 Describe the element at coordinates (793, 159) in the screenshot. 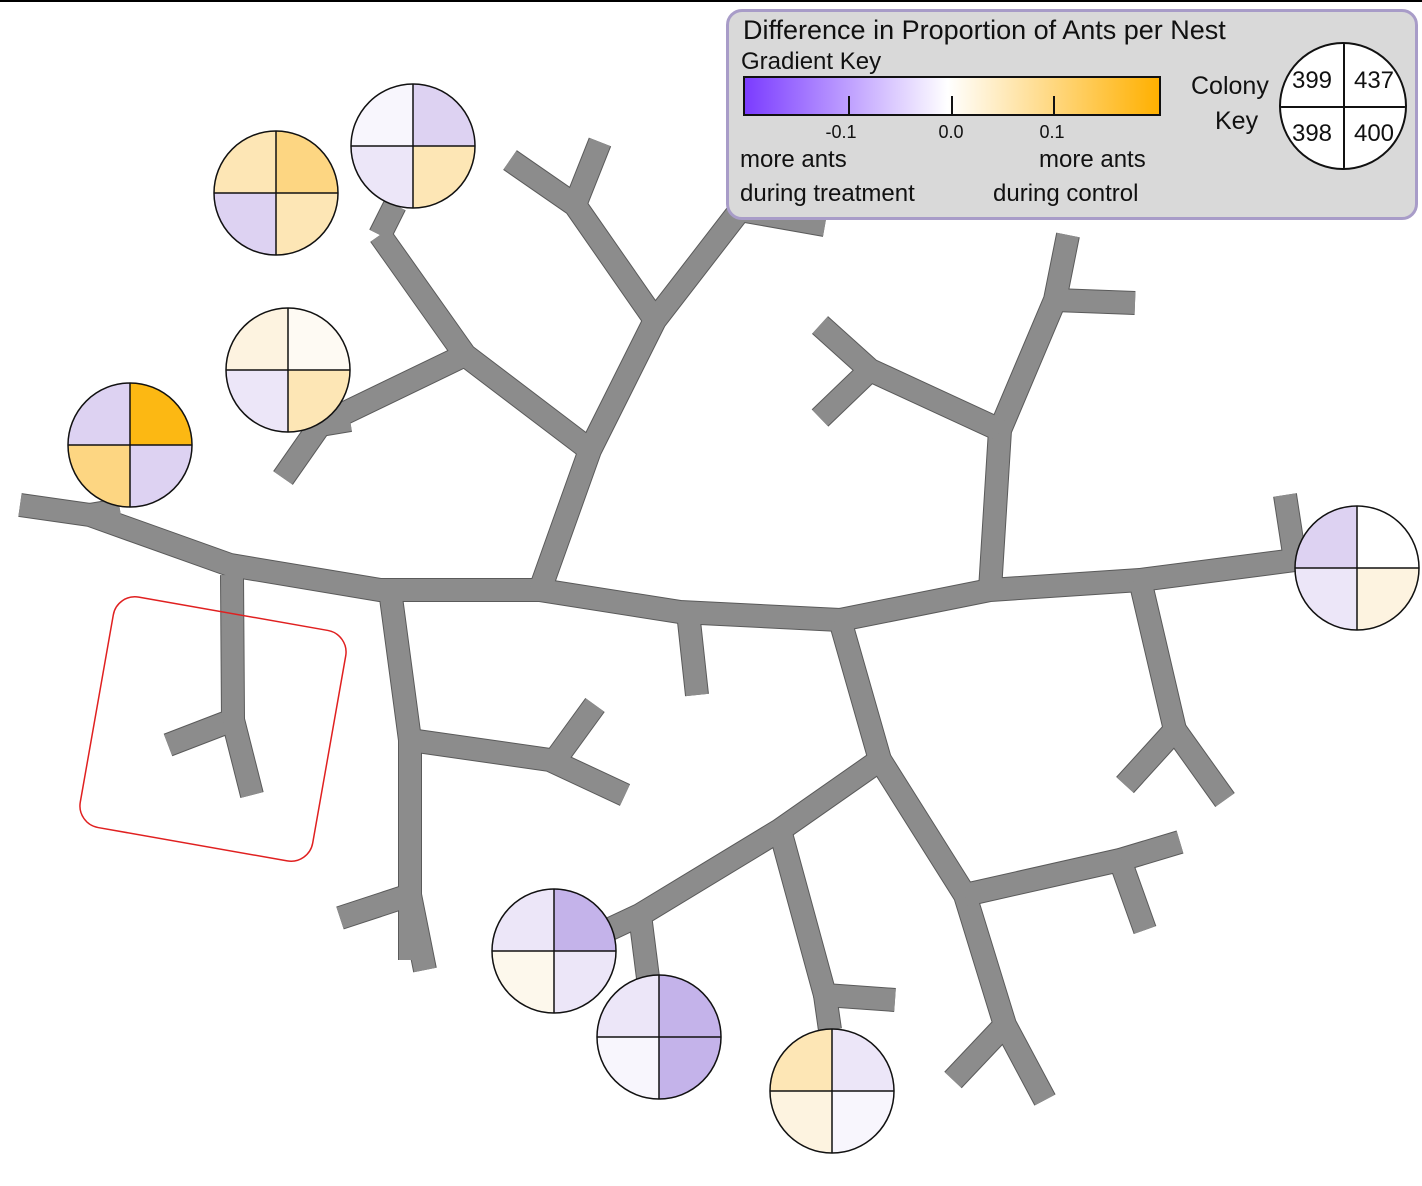

I see `treatment-label-line1: more ants` at that location.